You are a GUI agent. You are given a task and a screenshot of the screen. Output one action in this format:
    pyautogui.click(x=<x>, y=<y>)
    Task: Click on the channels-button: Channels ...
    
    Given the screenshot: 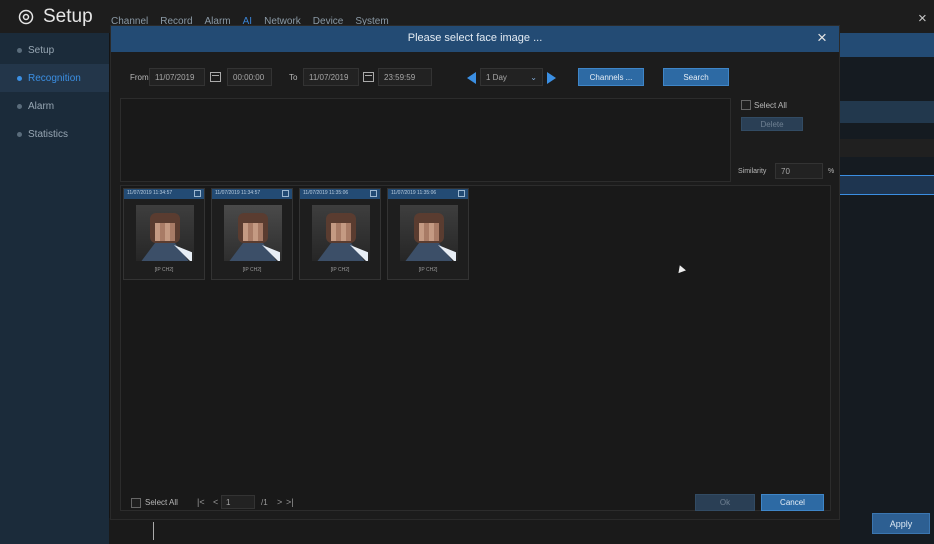 What is the action you would take?
    pyautogui.click(x=611, y=77)
    